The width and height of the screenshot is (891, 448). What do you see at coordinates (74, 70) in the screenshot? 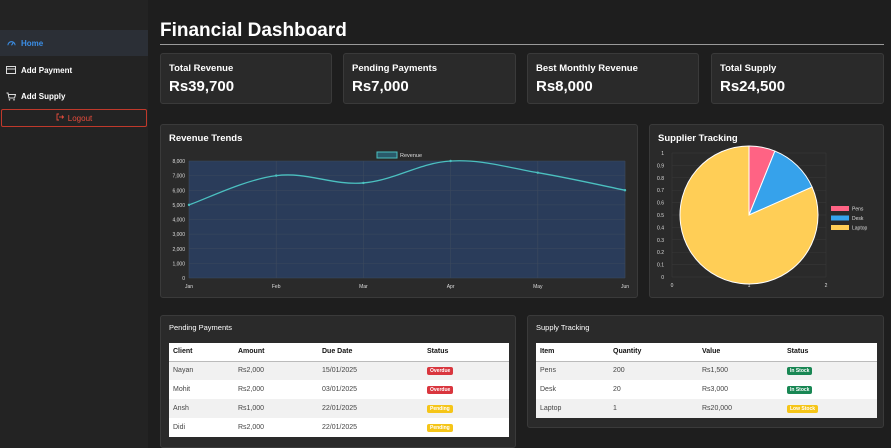
I see `sidebar-item-add-payment: Add Payment` at bounding box center [74, 70].